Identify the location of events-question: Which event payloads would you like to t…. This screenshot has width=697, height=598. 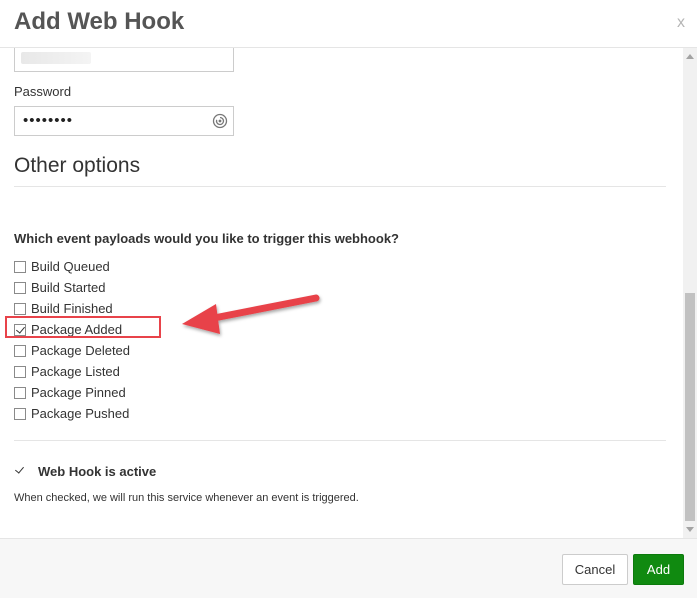
(206, 238).